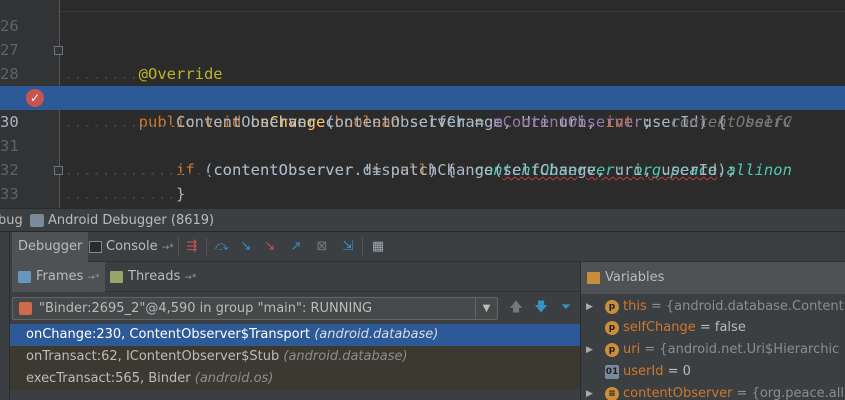 The width and height of the screenshot is (845, 400). Describe the element at coordinates (5, 316) in the screenshot. I see `tool-window-strip` at that location.